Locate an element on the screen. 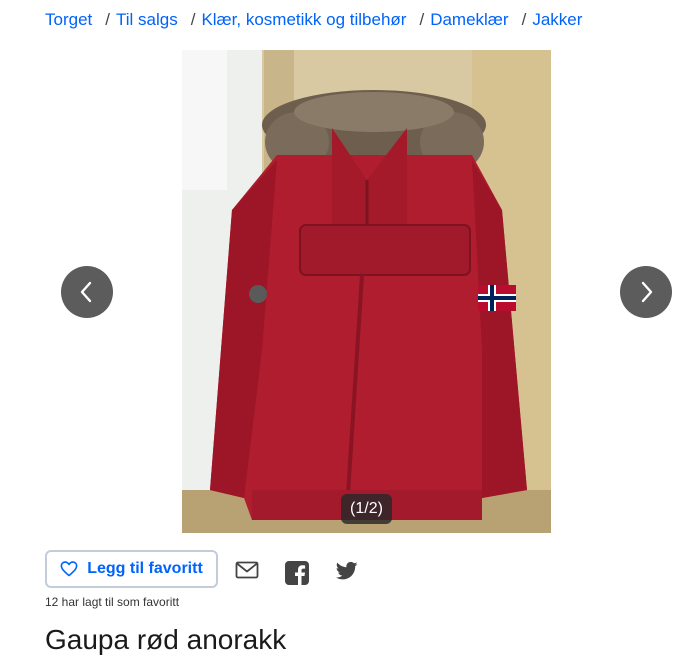  add-to-favorites-button: Legg til favoritt is located at coordinates (131, 569).